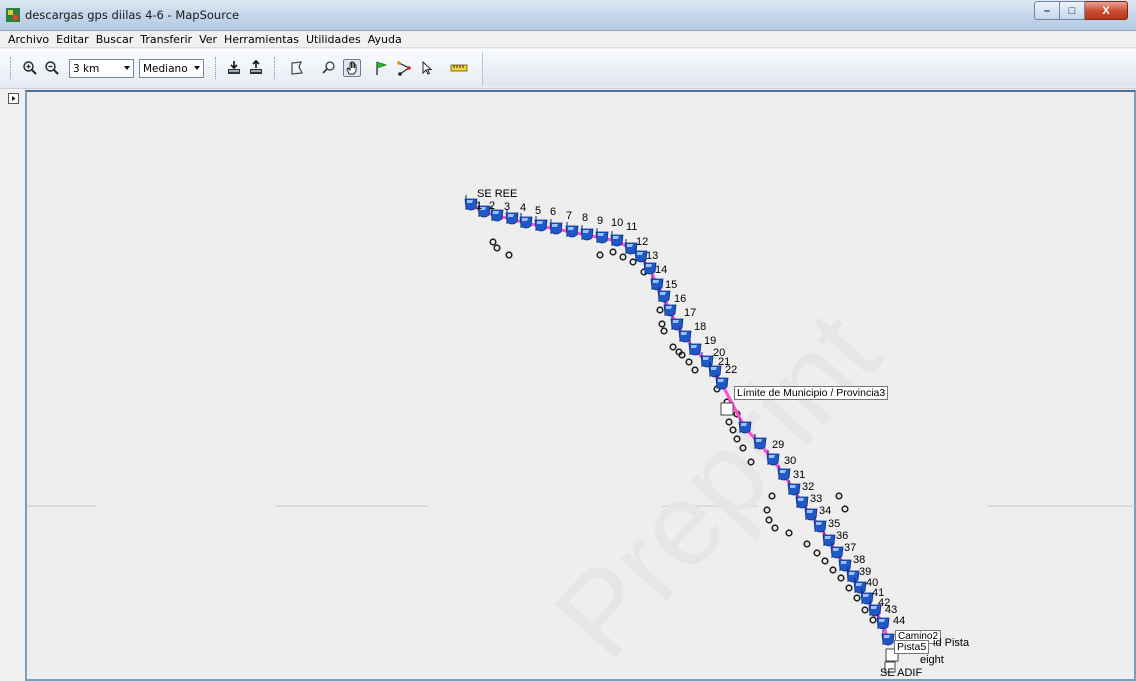 Image resolution: width=1136 pixels, height=681 pixels. Describe the element at coordinates (497, 194) in the screenshot. I see `waypoint-label-se-ree: SE REE` at that location.